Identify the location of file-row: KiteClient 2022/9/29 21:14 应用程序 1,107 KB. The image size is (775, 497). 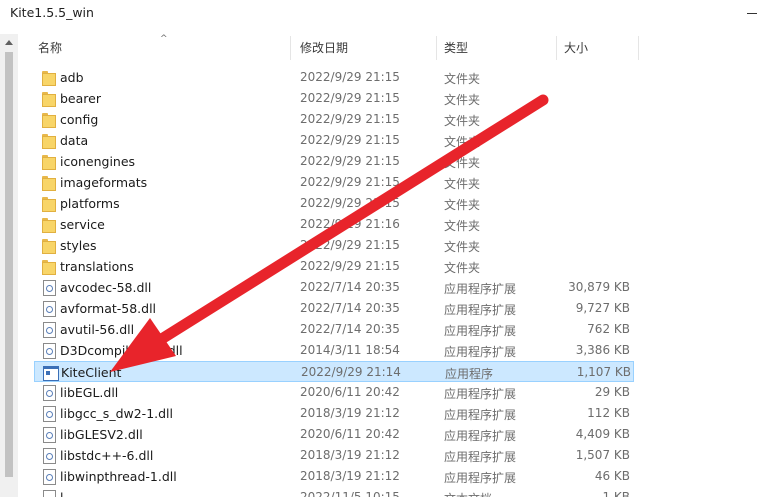
(334, 371).